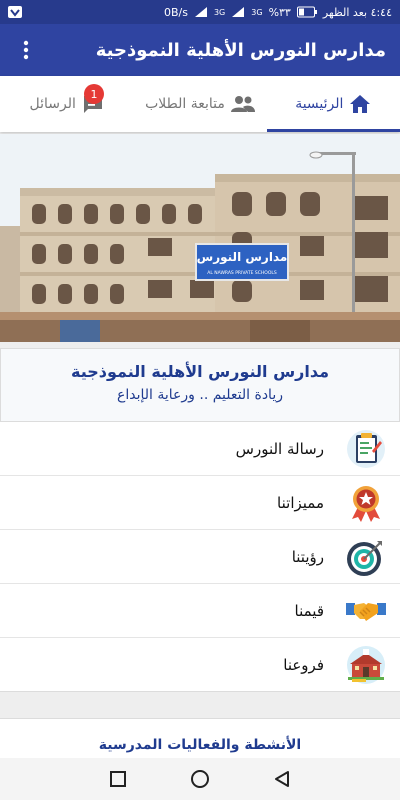  I want to click on more-vert-icon, so click(26, 50).